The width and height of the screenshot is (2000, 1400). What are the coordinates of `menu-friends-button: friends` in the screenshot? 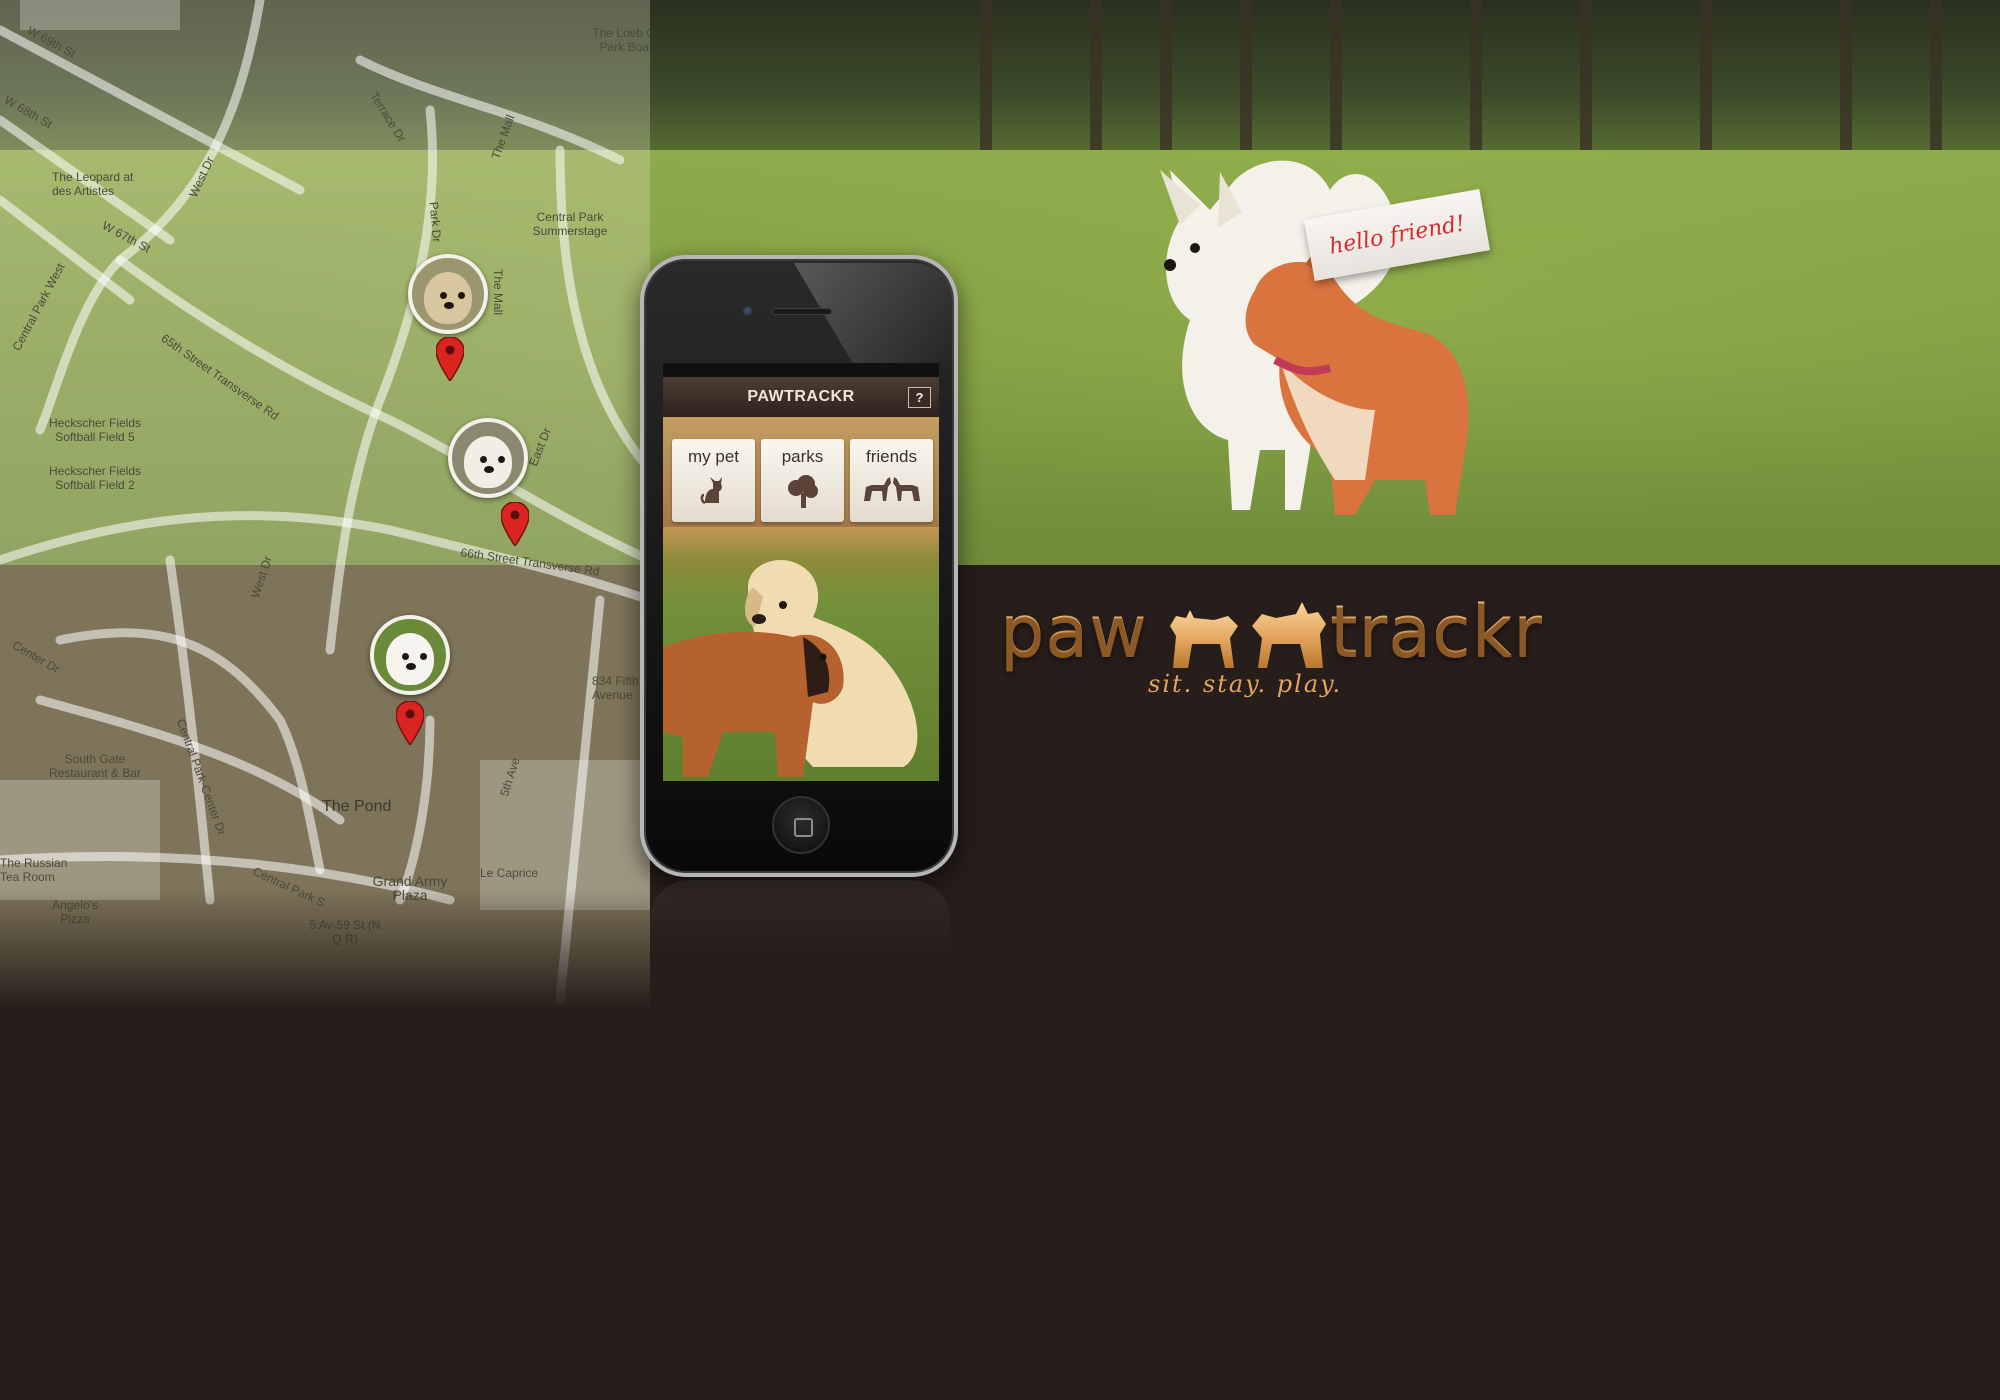 It's located at (891, 480).